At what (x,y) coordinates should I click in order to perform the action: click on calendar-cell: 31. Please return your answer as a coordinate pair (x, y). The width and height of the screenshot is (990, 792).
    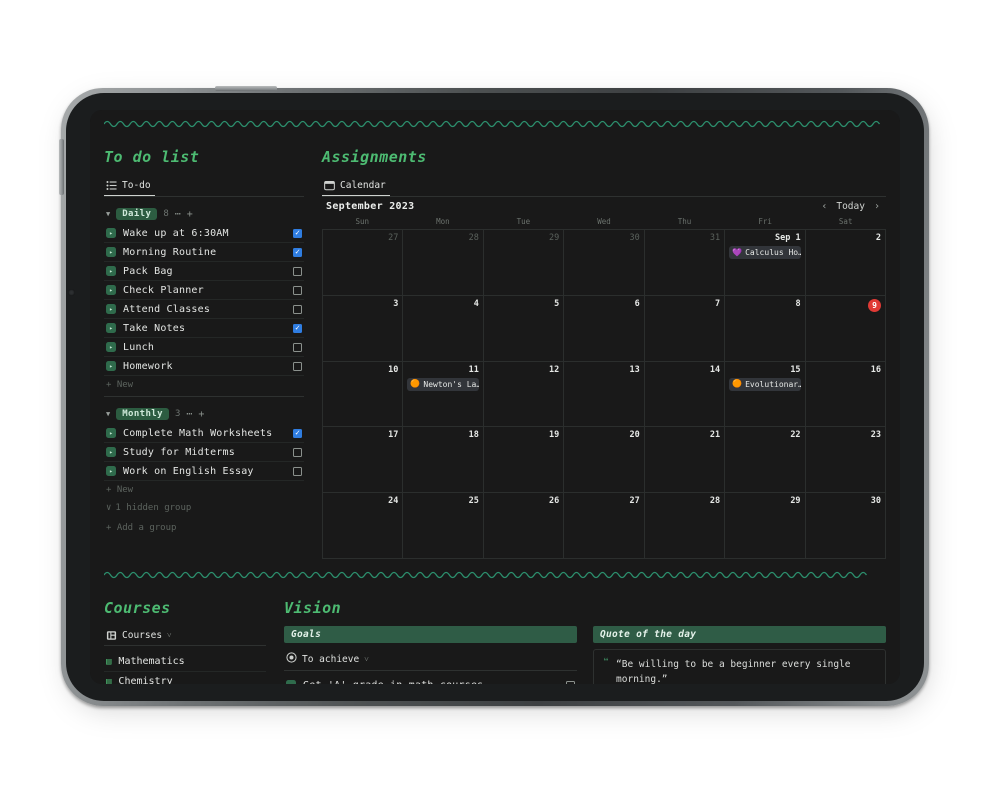
    Looking at the image, I should click on (685, 263).